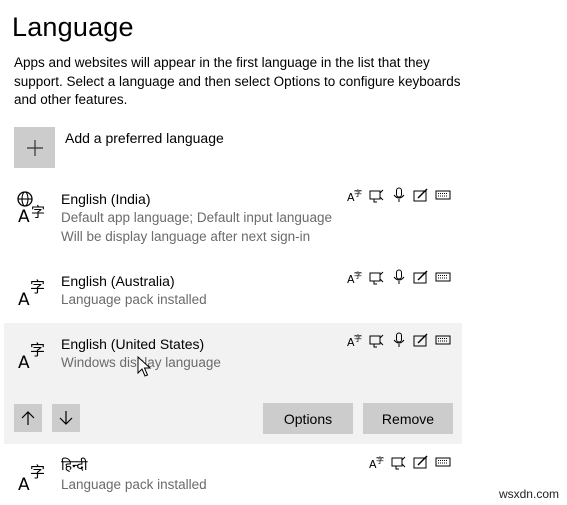 The image size is (567, 505). Describe the element at coordinates (73, 27) in the screenshot. I see `page-title: Language` at that location.